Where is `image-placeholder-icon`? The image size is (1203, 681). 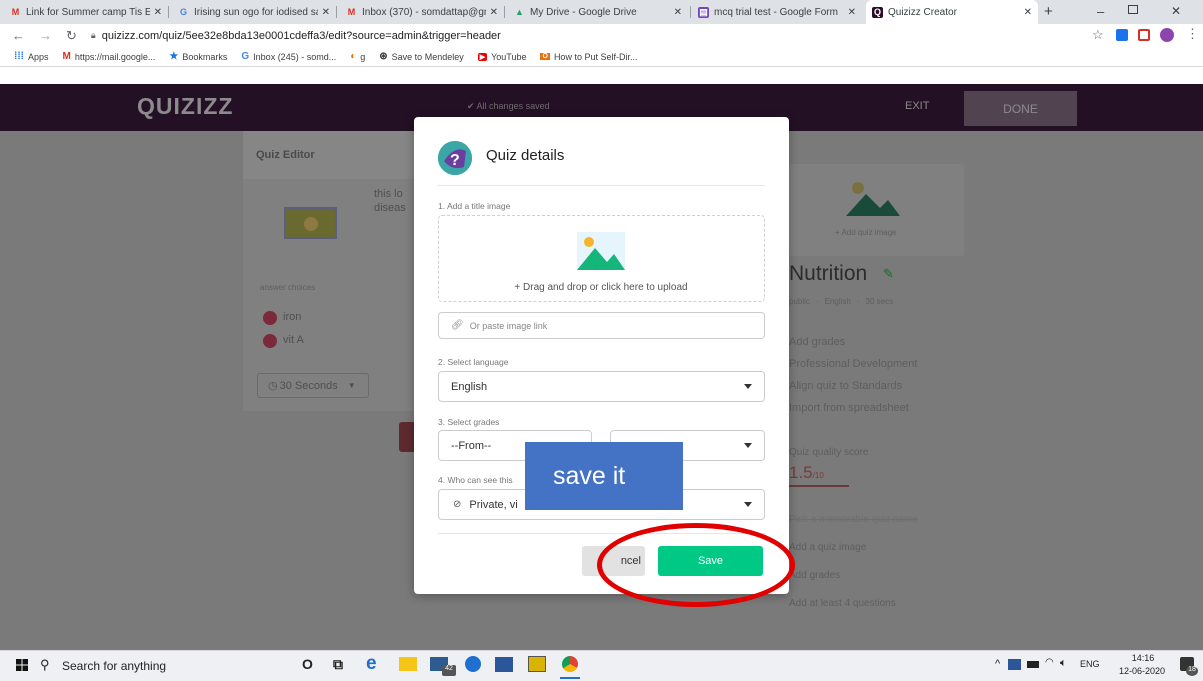 image-placeholder-icon is located at coordinates (873, 198).